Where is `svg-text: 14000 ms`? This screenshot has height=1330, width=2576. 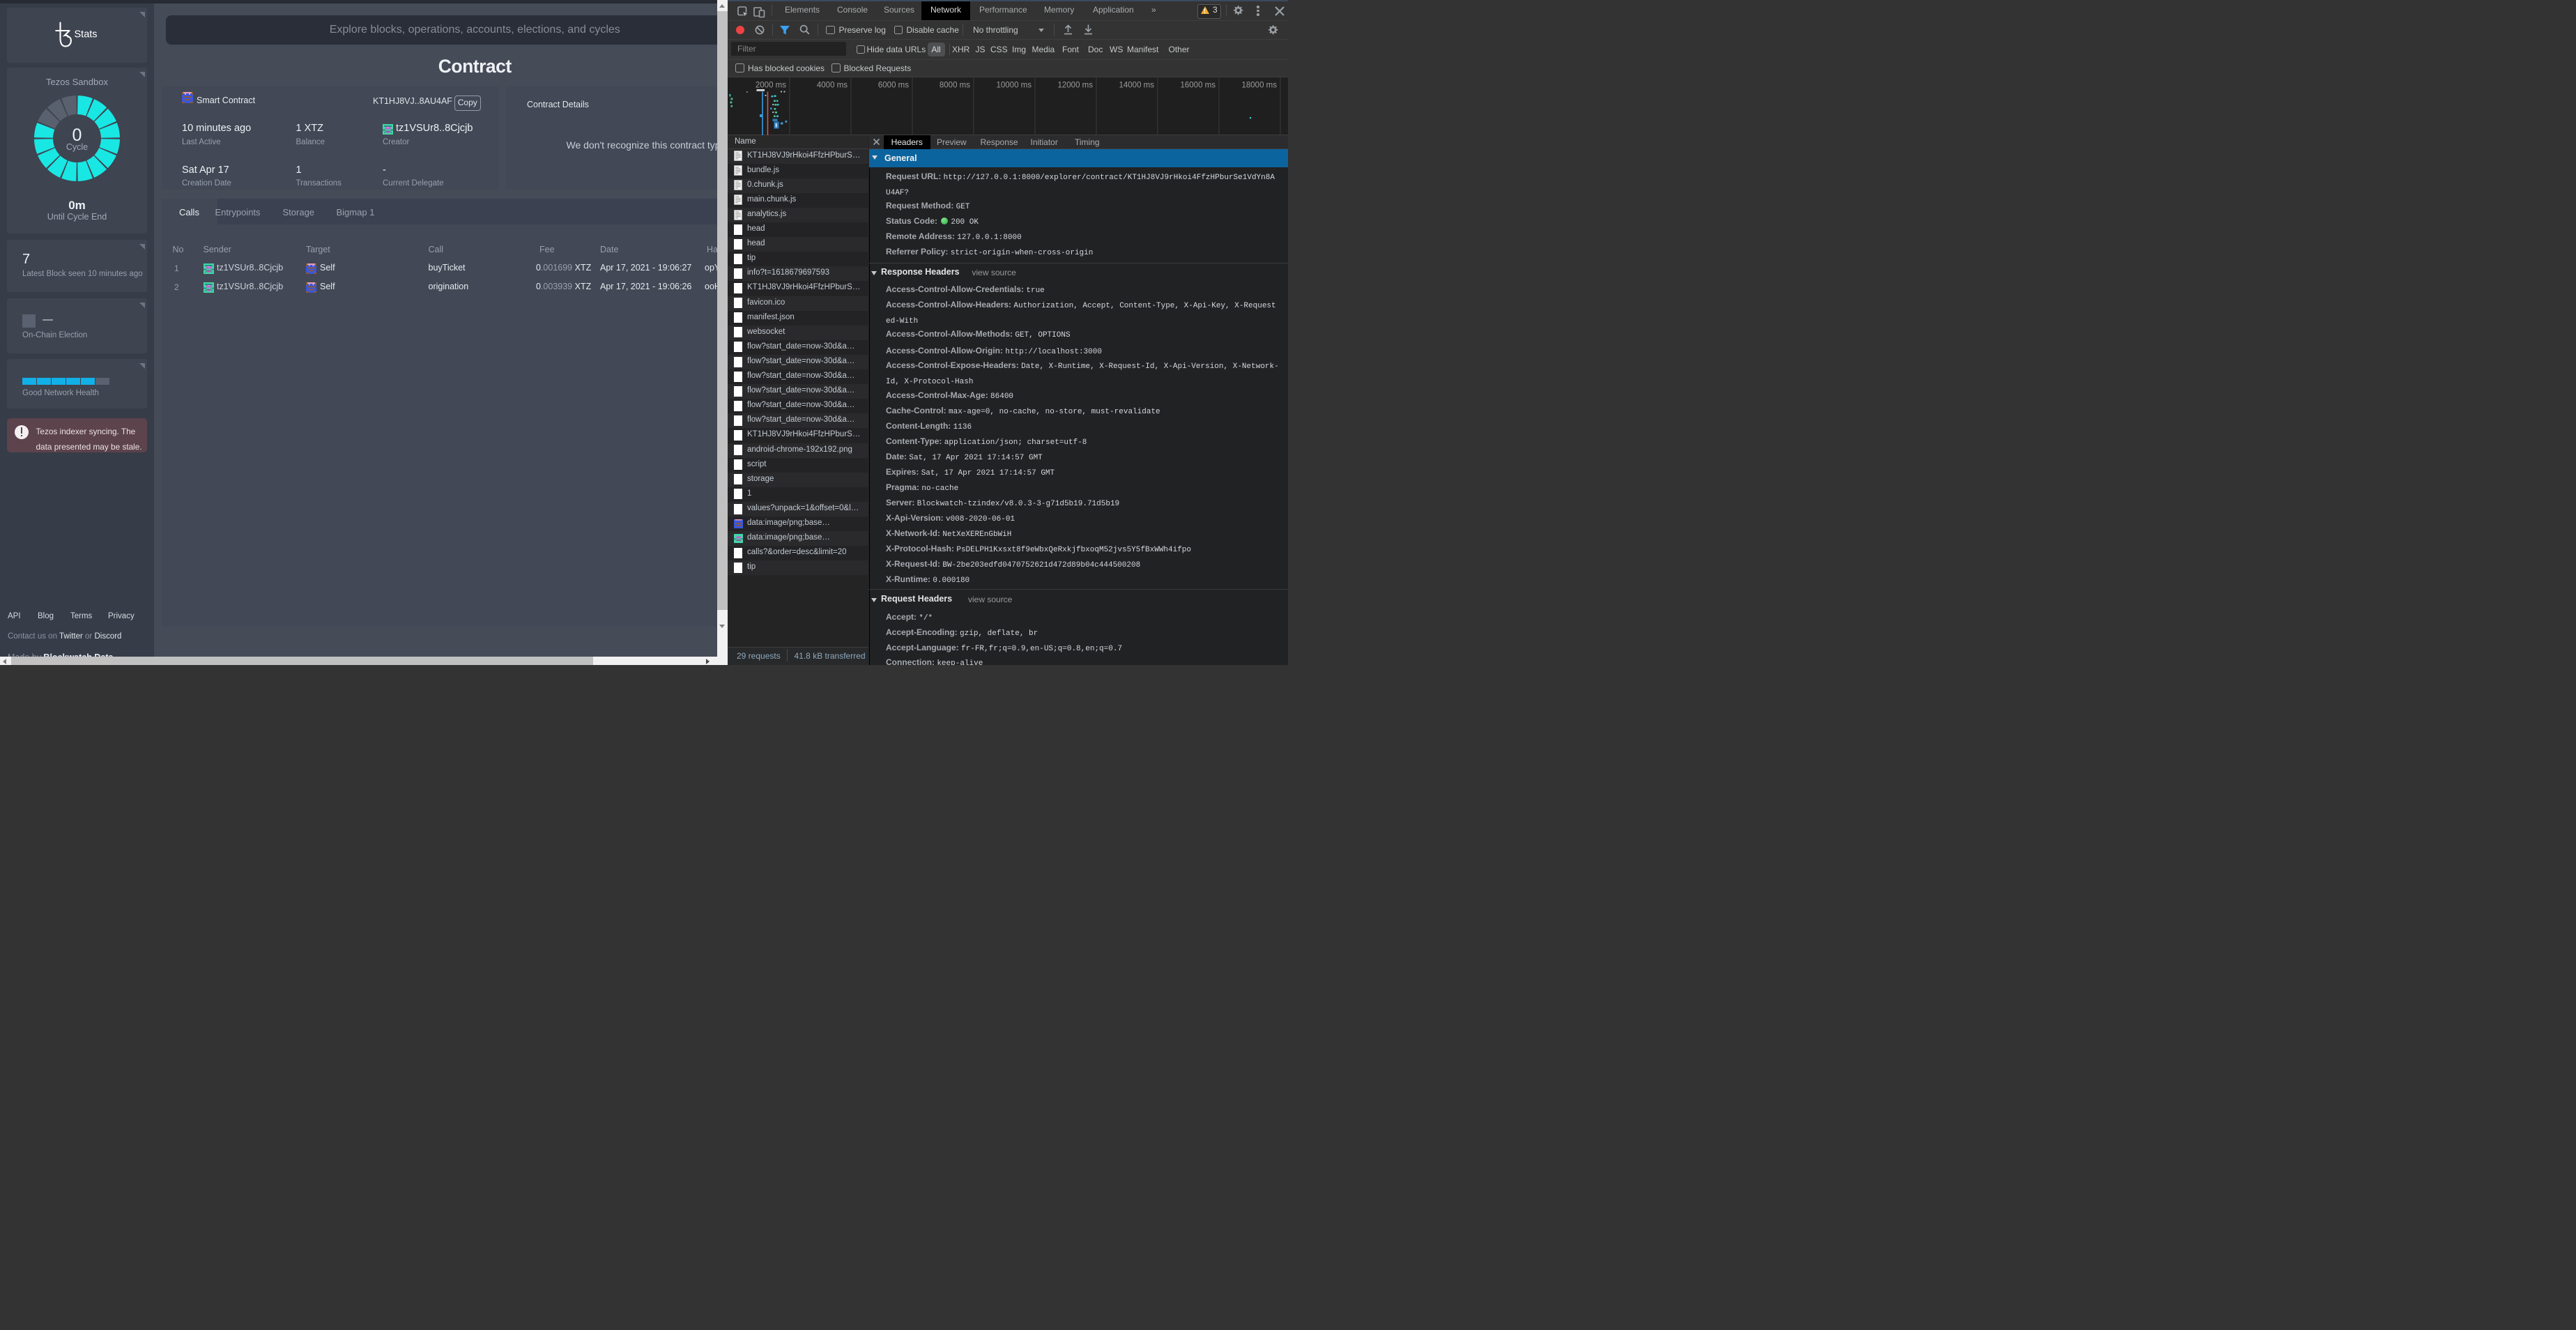 svg-text: 14000 ms is located at coordinates (1136, 85).